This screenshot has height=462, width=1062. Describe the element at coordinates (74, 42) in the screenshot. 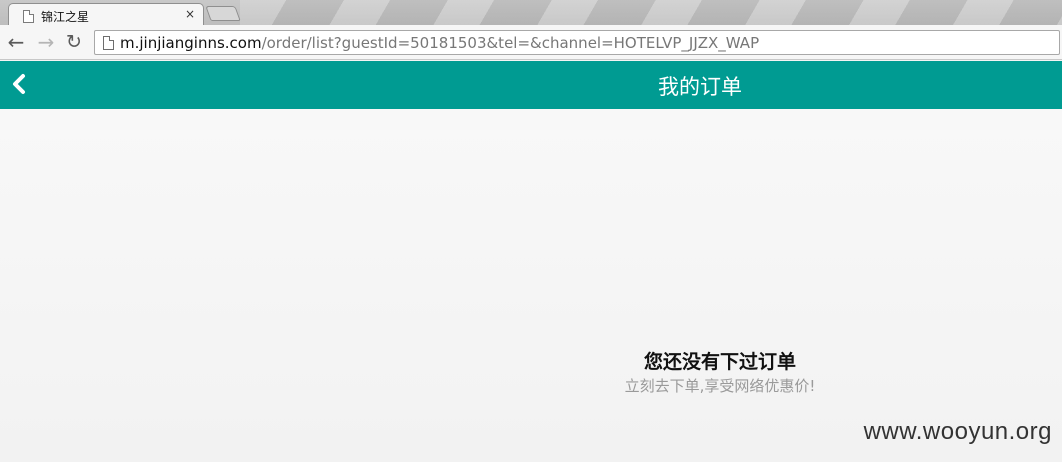

I see `reload-icon: ↻` at that location.